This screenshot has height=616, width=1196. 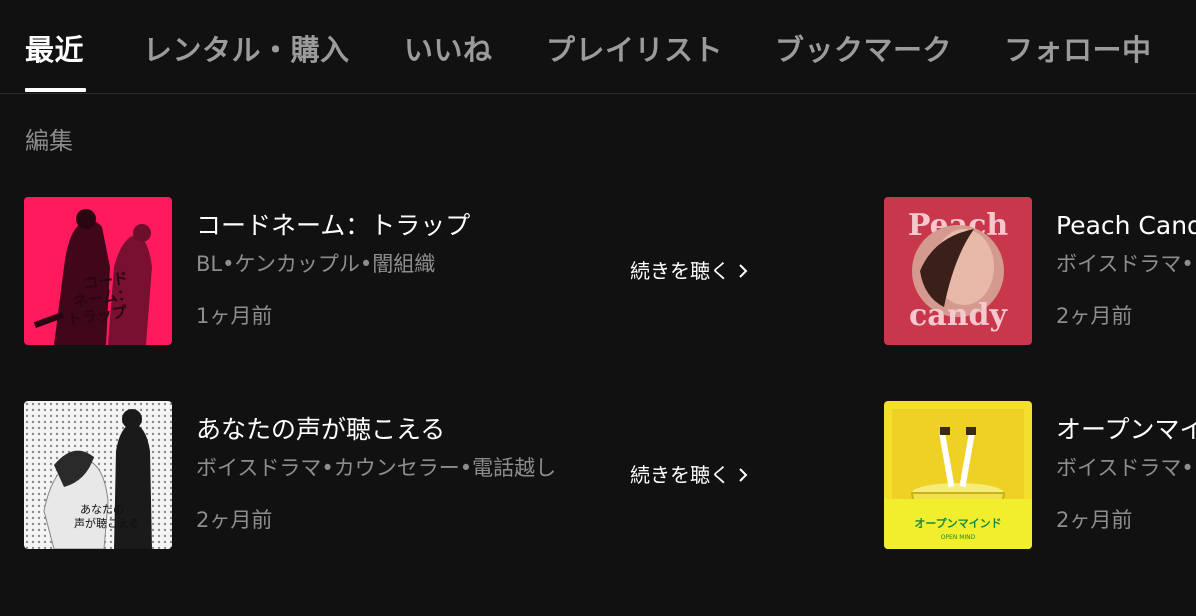 What do you see at coordinates (316, 264) in the screenshot?
I see `item-tags: BL•ケンカップル•闇組織` at bounding box center [316, 264].